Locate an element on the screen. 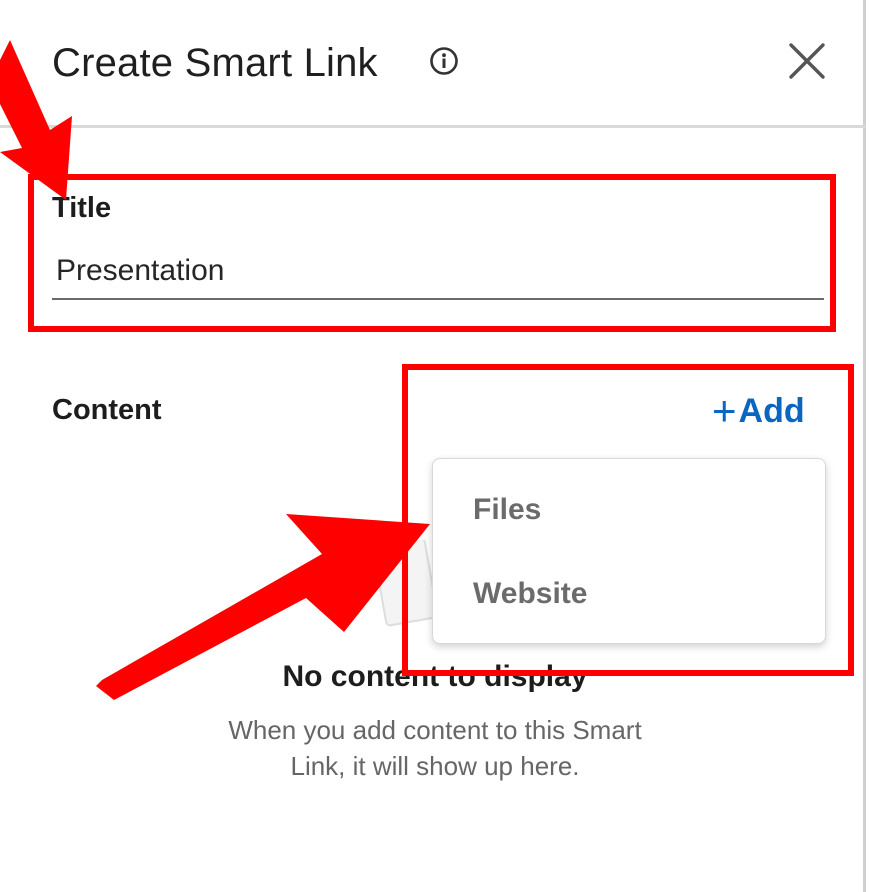 The height and width of the screenshot is (892, 870). close-icon is located at coordinates (807, 61).